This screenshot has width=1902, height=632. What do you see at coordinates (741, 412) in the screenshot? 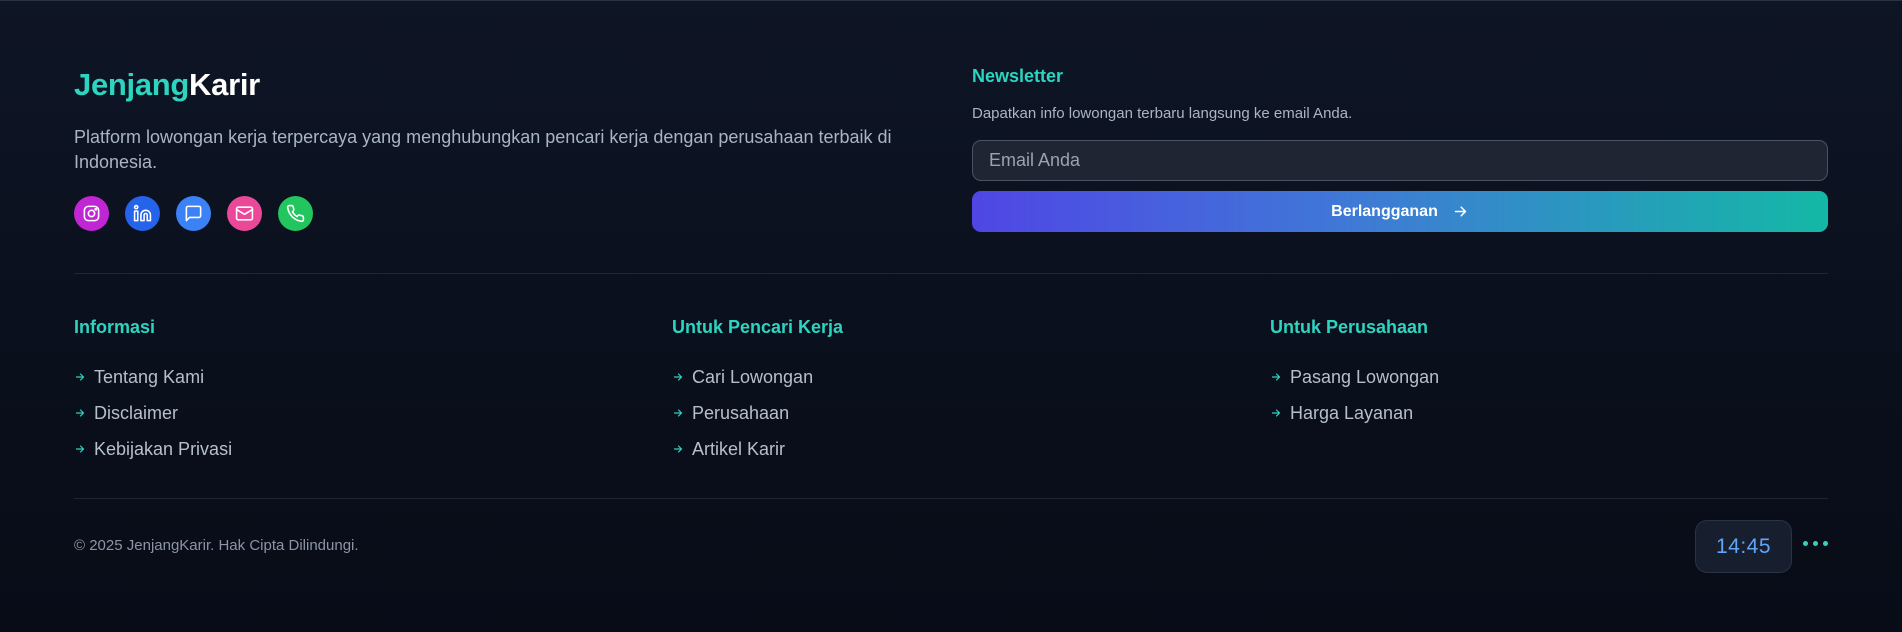
I see `footer-link-label: Perusahaan` at bounding box center [741, 412].